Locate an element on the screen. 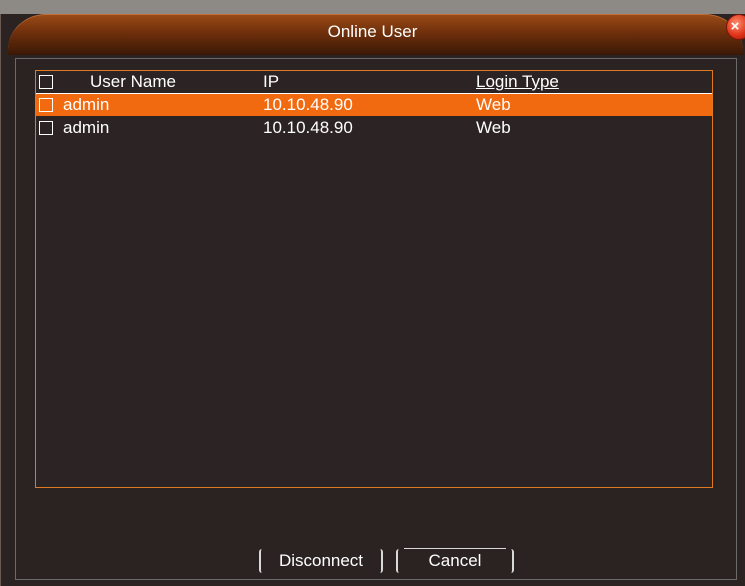  table-header: User Name IP Login Type is located at coordinates (374, 82).